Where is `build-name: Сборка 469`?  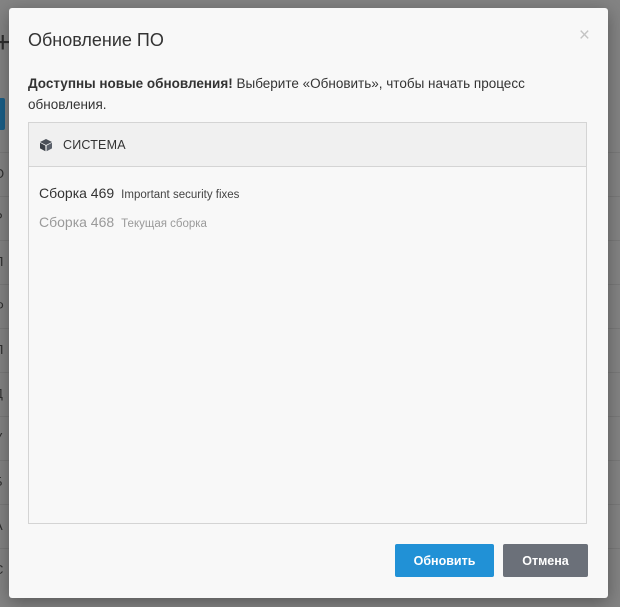 build-name: Сборка 469 is located at coordinates (77, 193).